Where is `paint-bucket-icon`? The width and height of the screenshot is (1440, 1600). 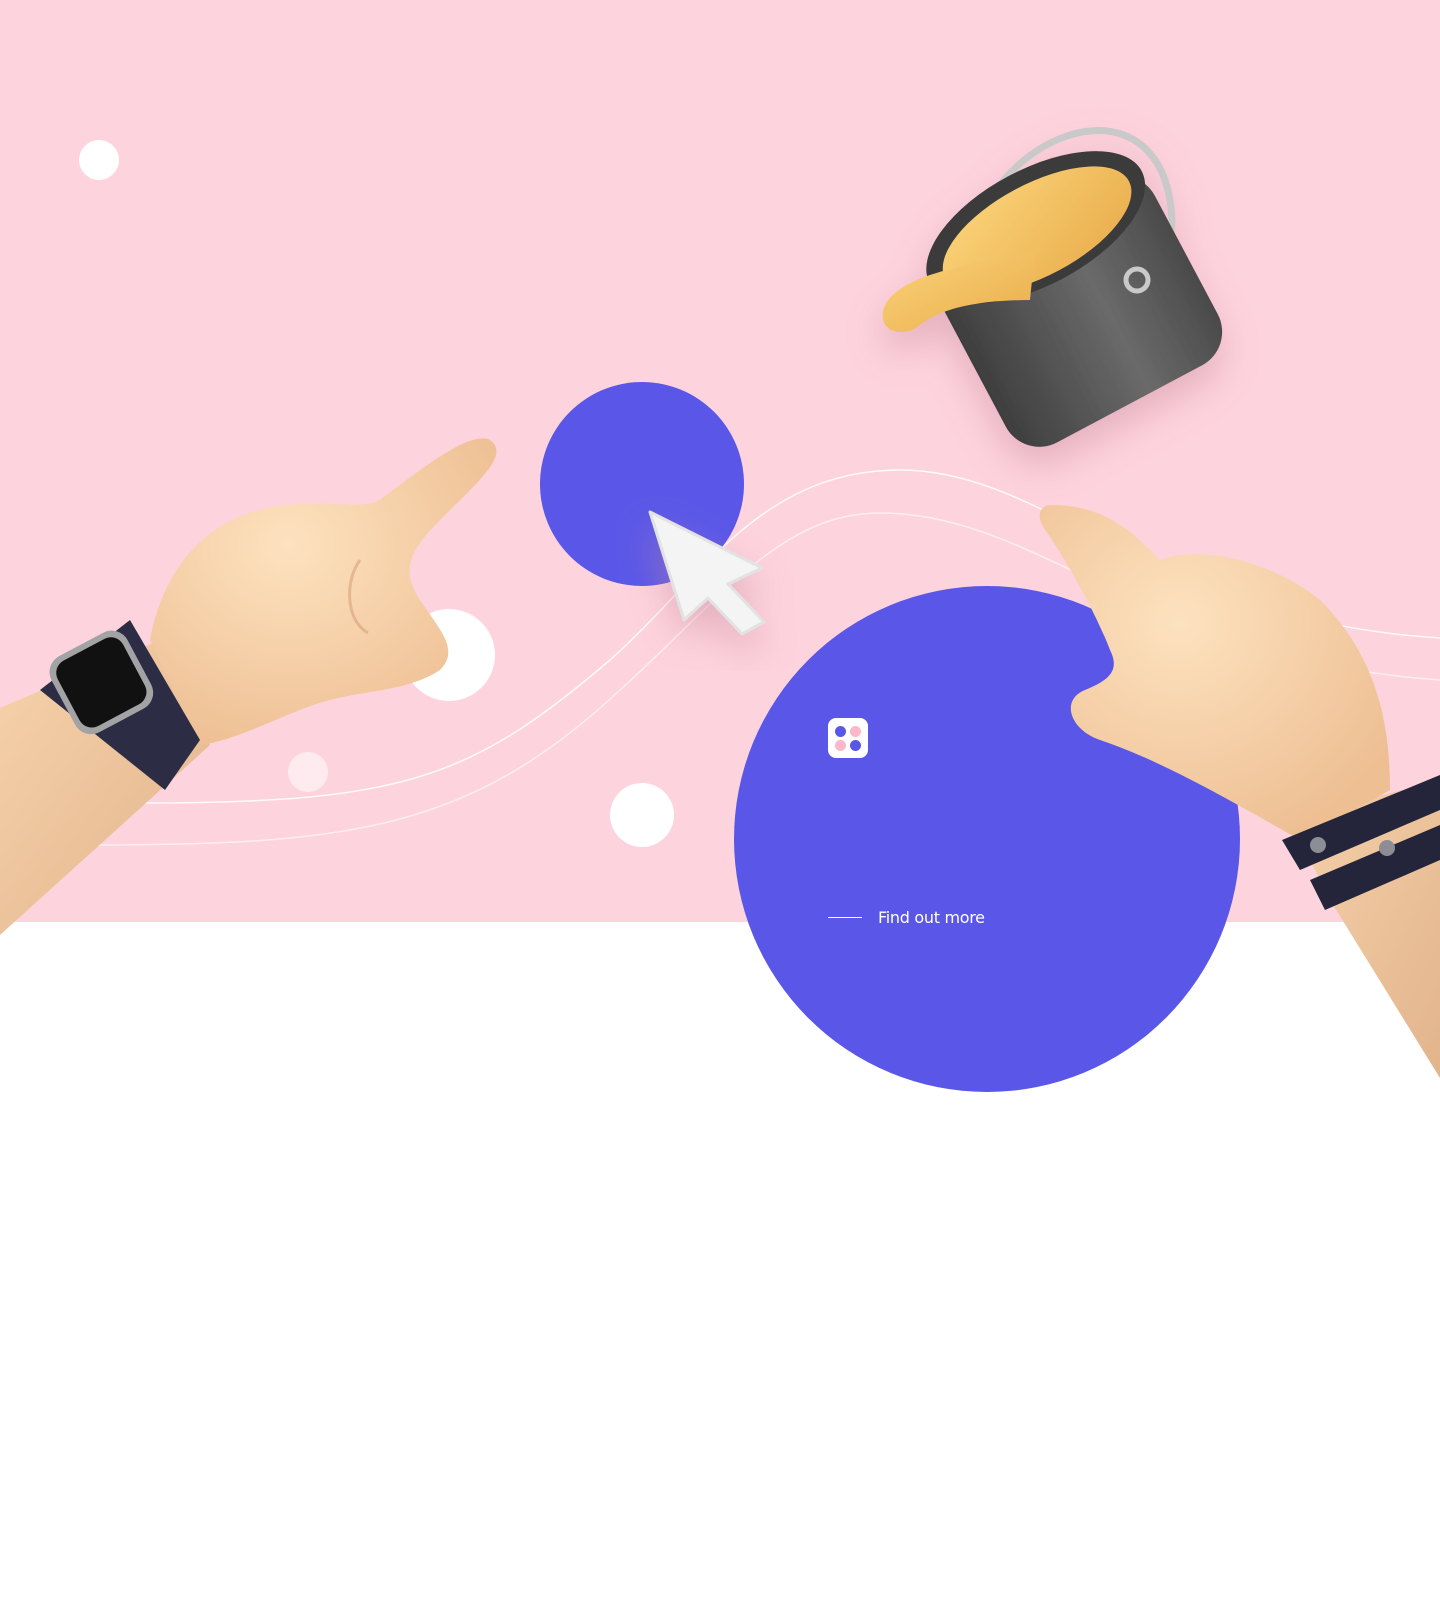
paint-bucket-icon is located at coordinates (1052, 287).